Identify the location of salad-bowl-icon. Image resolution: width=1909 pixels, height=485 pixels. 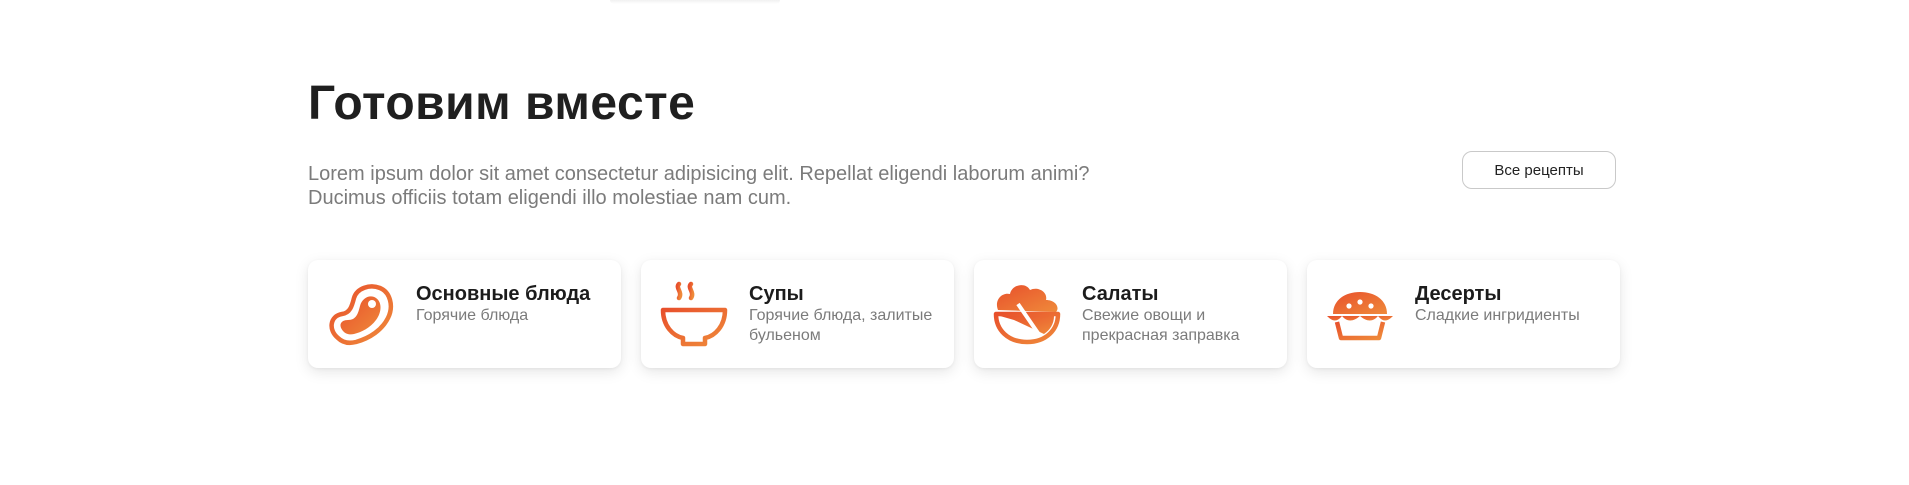
(1027, 315).